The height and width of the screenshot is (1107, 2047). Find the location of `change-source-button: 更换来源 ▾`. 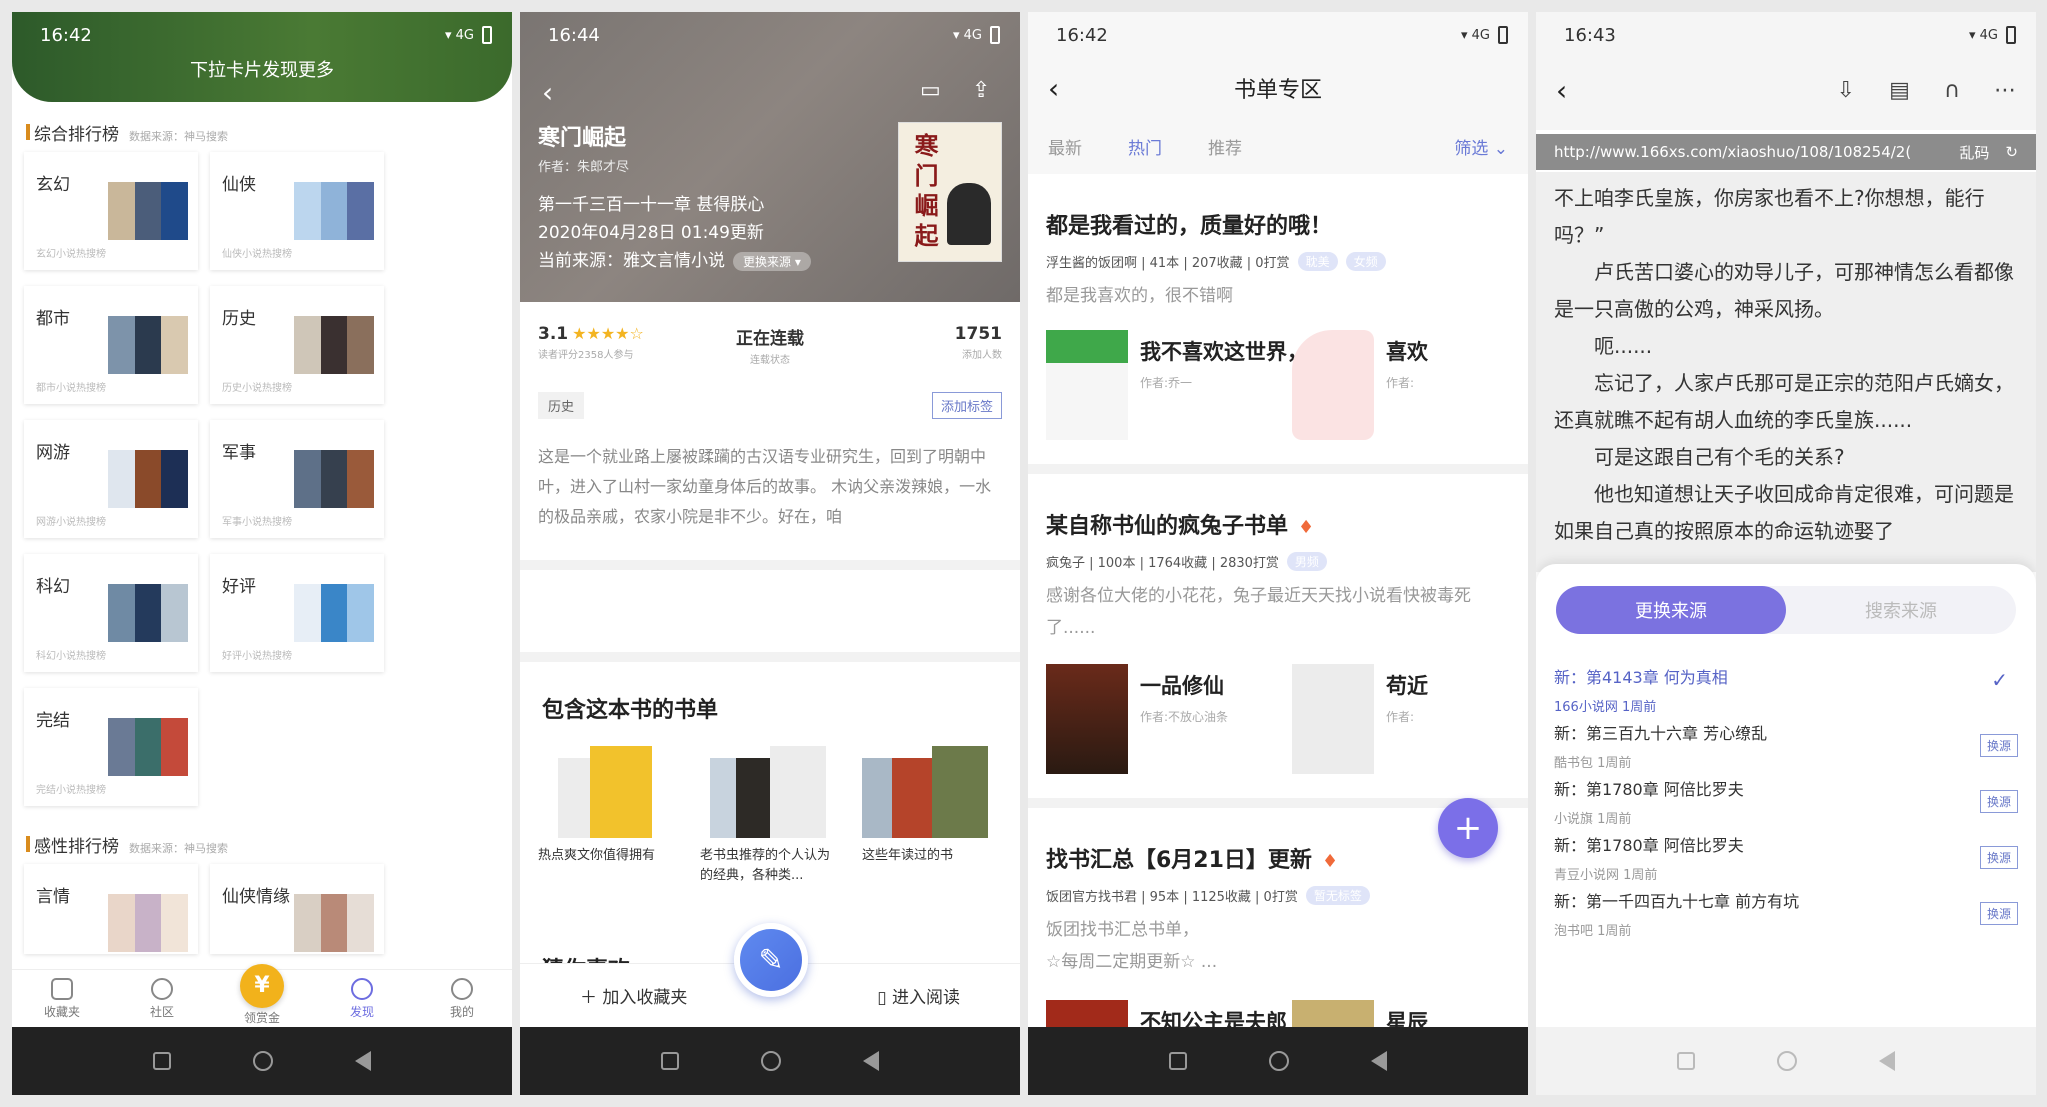

change-source-button: 更换来源 ▾ is located at coordinates (772, 261).